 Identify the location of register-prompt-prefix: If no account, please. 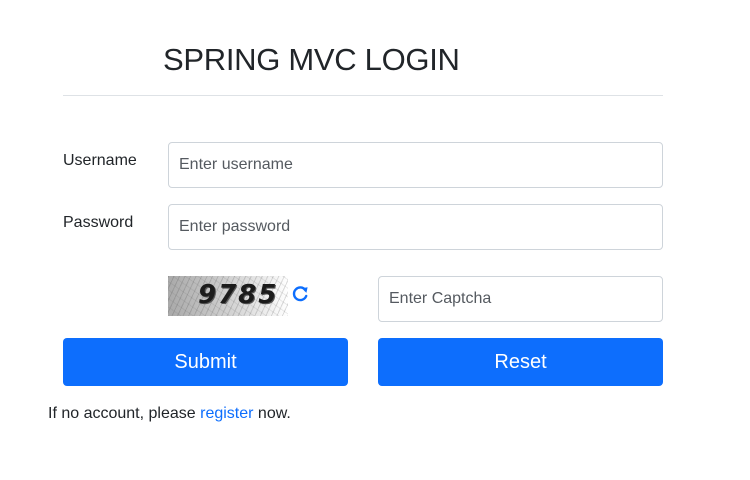
(124, 413).